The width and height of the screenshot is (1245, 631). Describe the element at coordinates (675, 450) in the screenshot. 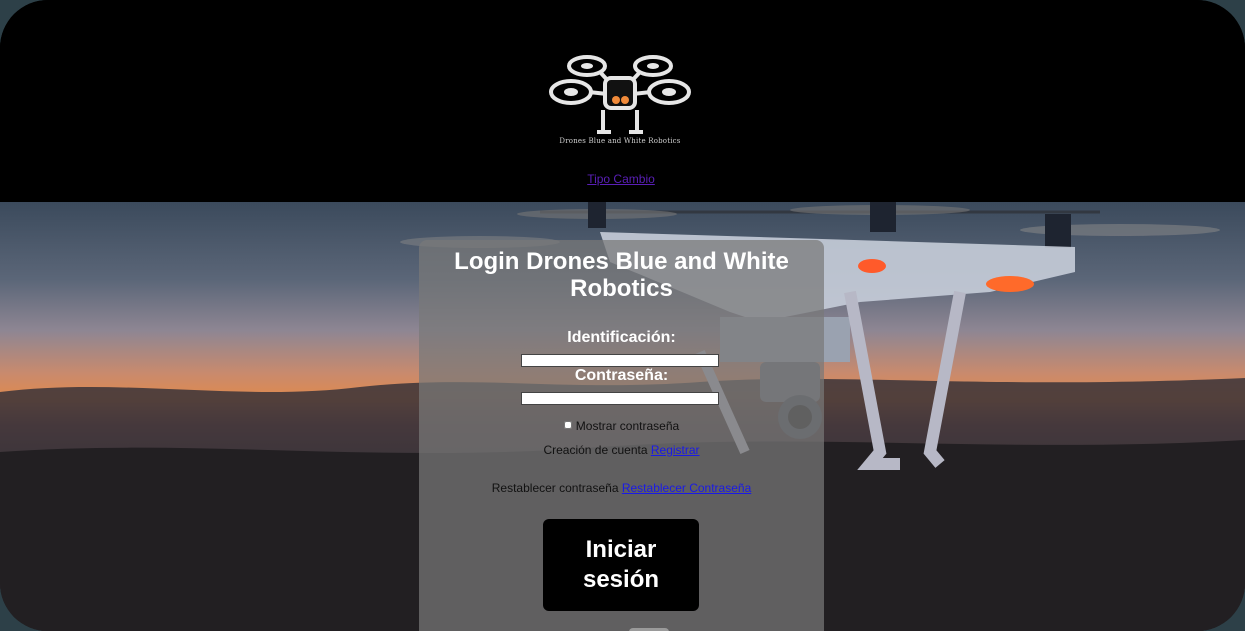

I see `register-link: Registrar` at that location.